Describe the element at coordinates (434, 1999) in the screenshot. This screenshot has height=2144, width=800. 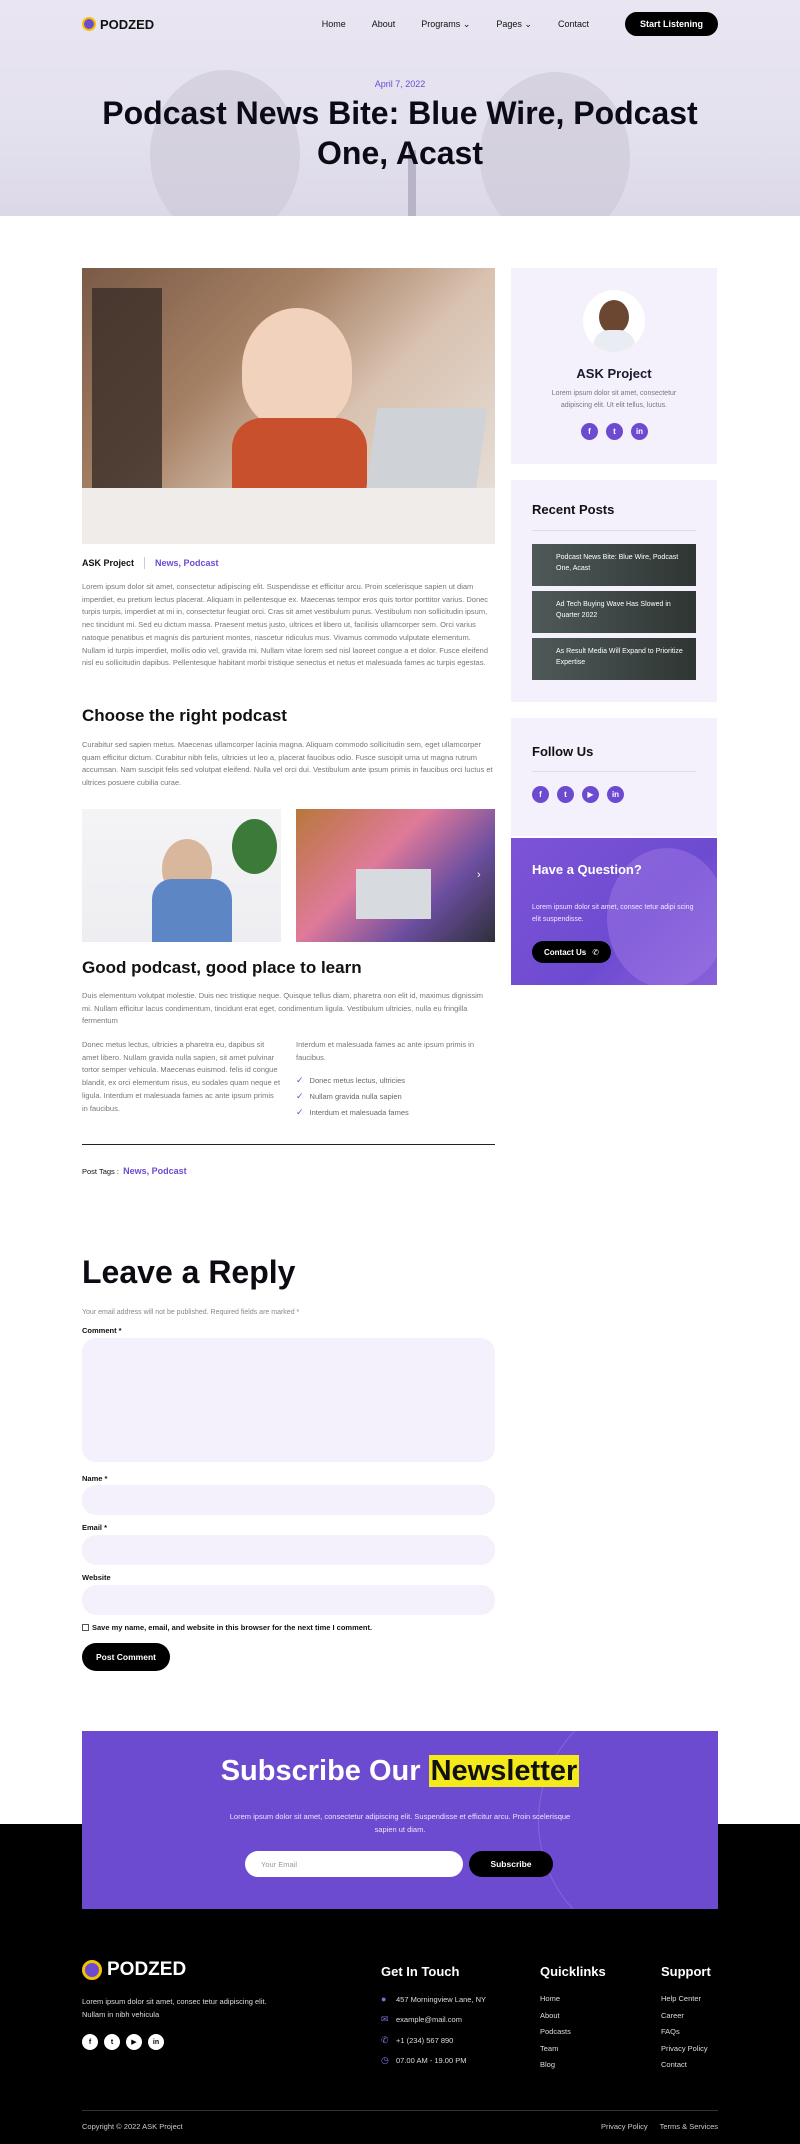
I see `footer-address: ● 457 Morningview Lane, NY` at that location.